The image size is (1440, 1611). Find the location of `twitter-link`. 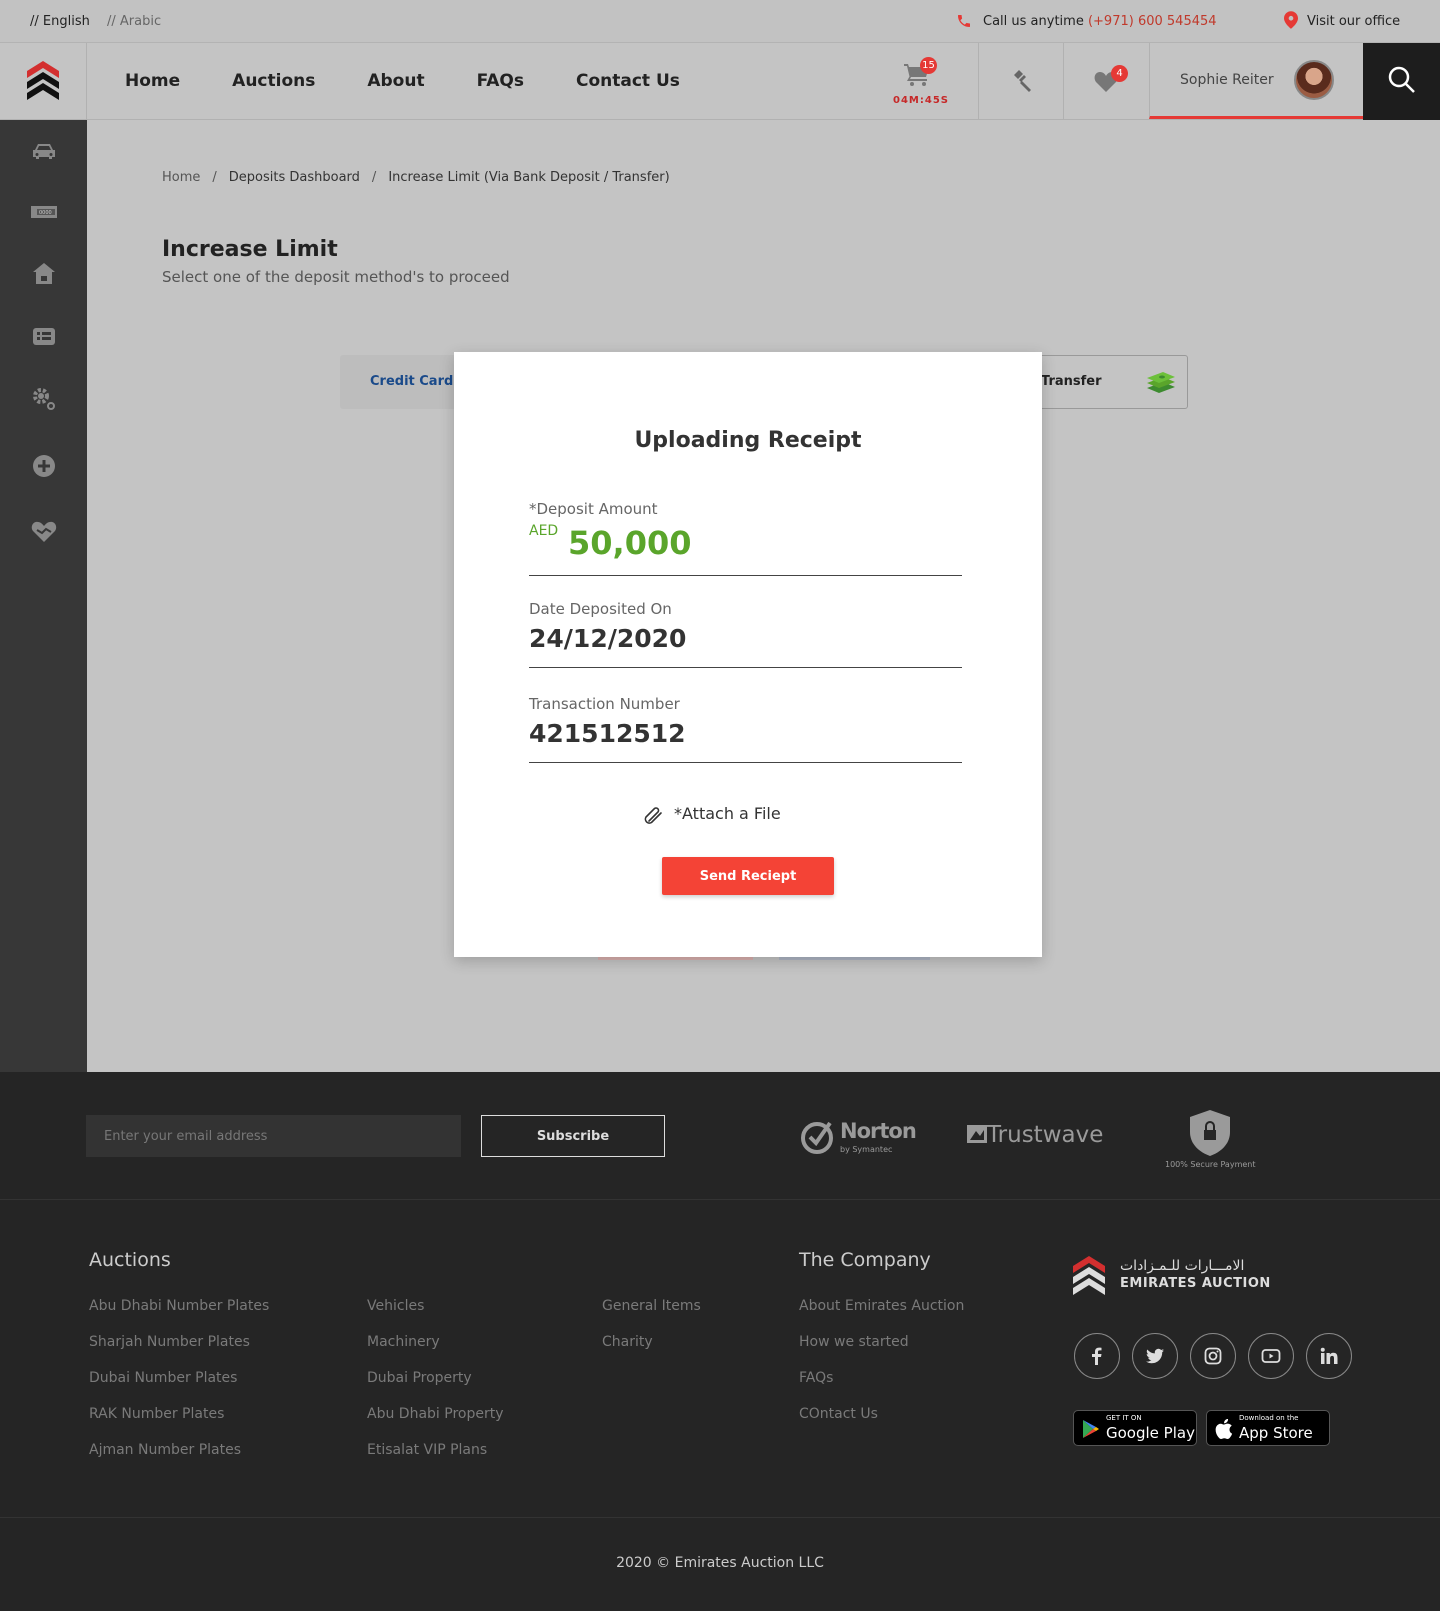

twitter-link is located at coordinates (1155, 1356).